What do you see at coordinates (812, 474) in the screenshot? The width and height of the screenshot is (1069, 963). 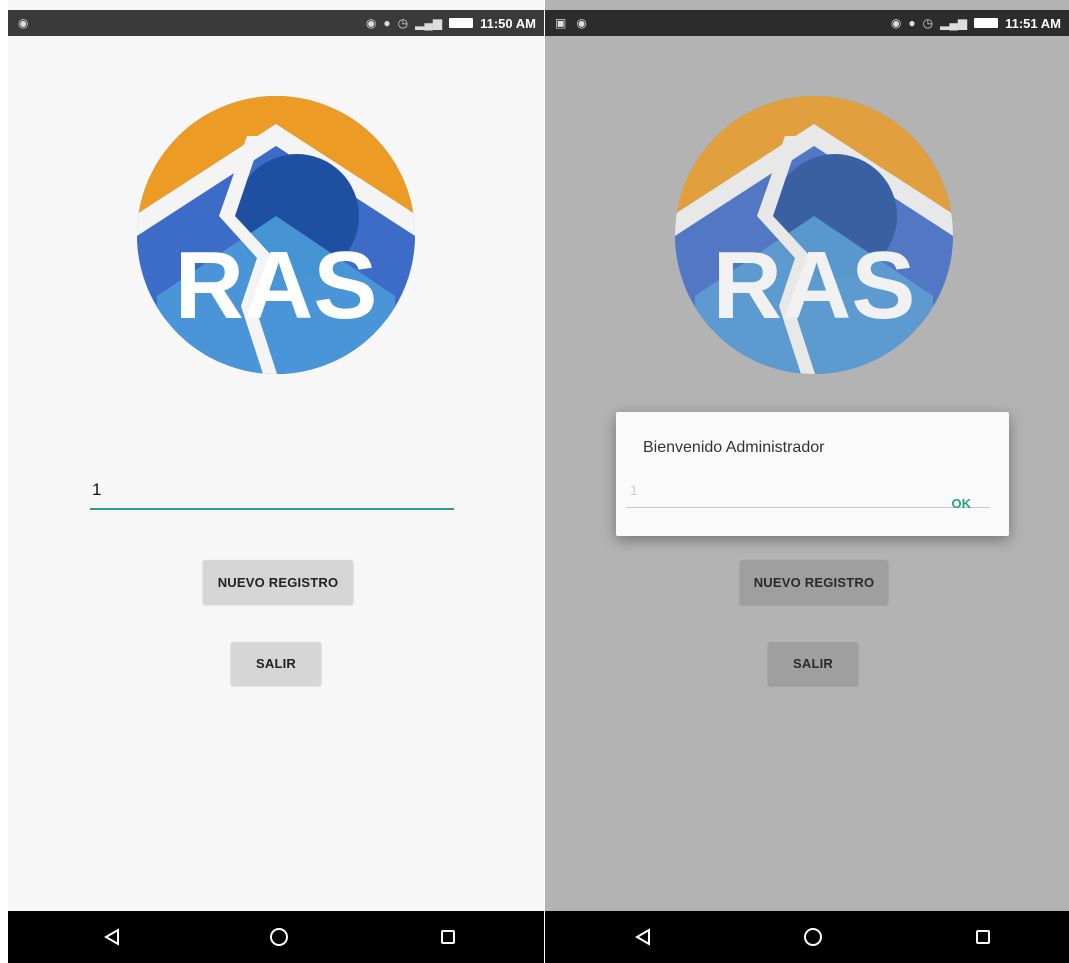 I see `welcome-dialog: Bienvenido Administrador 1 OK` at bounding box center [812, 474].